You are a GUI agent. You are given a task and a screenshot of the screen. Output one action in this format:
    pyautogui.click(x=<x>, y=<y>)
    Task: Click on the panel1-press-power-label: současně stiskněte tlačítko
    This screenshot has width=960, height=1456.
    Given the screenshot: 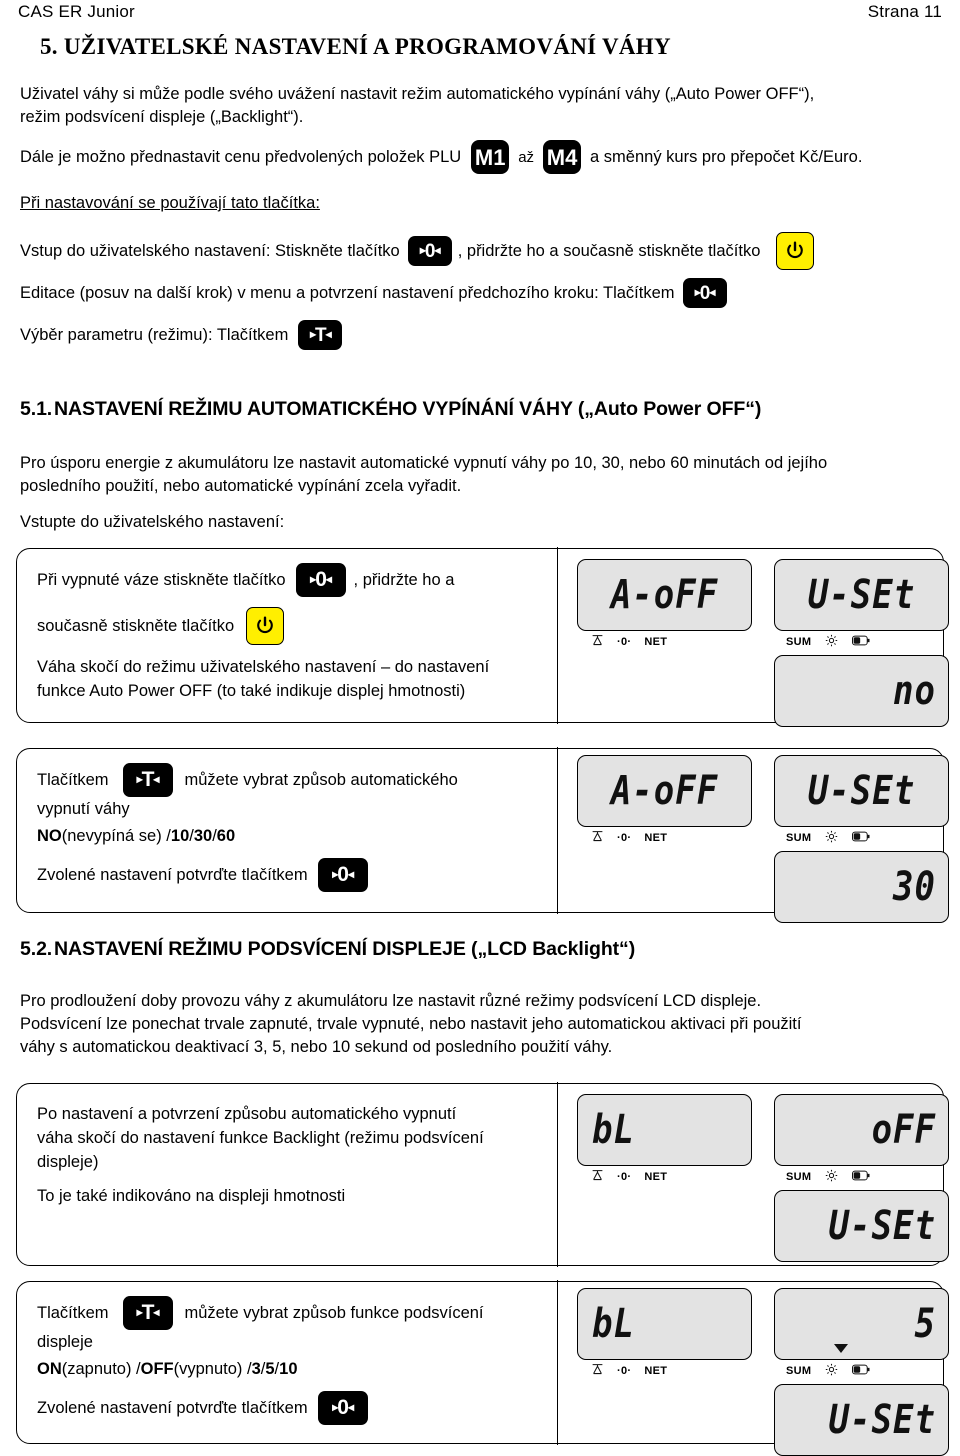 What is the action you would take?
    pyautogui.click(x=136, y=626)
    